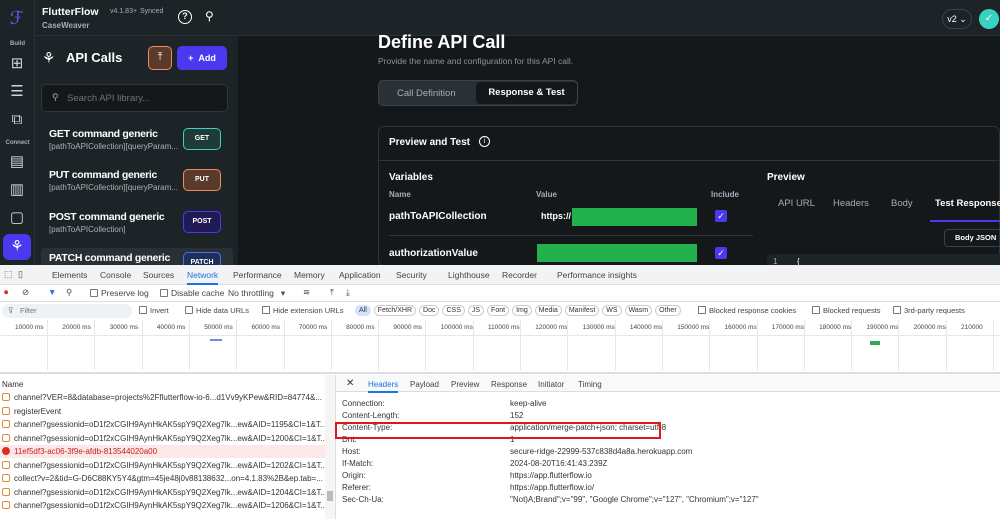 This screenshot has height=519, width=1000. I want to click on header-key: Referer:, so click(356, 487).